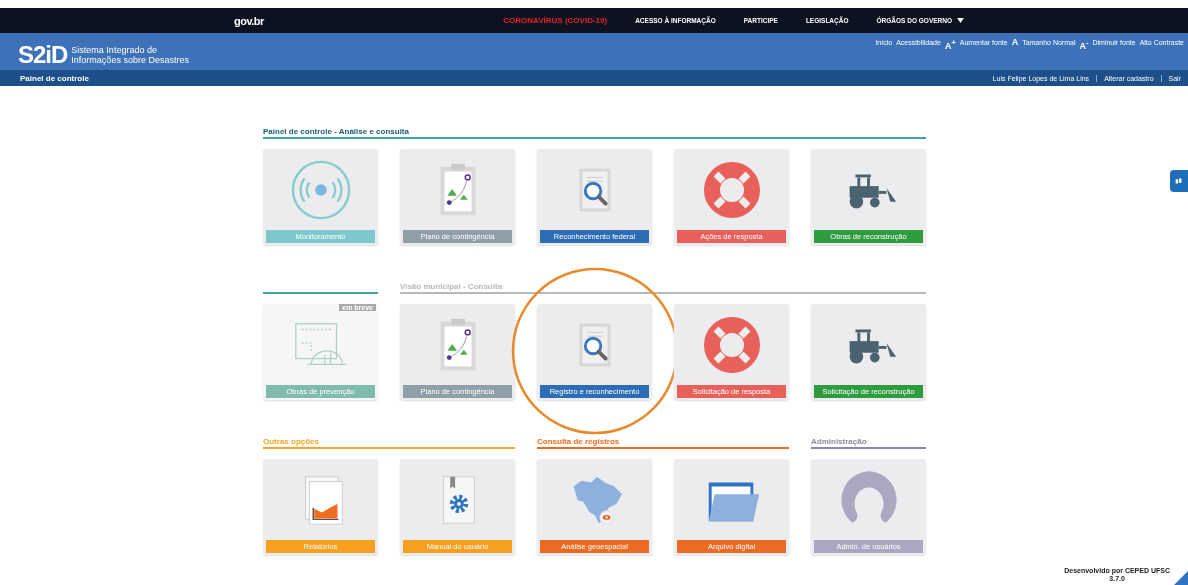  What do you see at coordinates (249, 20) in the screenshot?
I see `gov-logo: gov.br` at bounding box center [249, 20].